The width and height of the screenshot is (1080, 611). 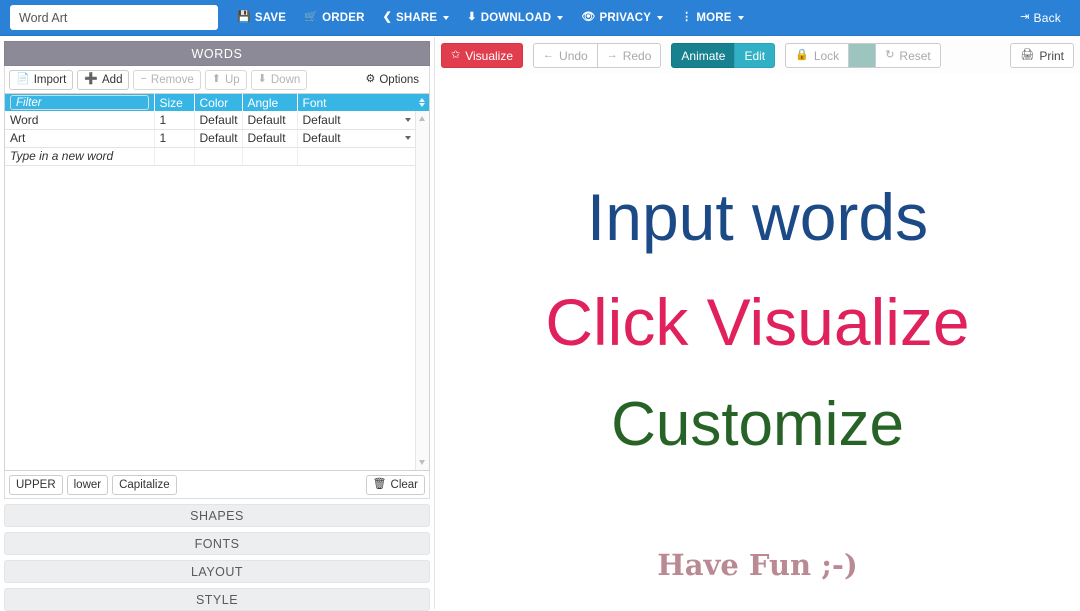 I want to click on uppercase-label: UPPER, so click(x=36, y=484).